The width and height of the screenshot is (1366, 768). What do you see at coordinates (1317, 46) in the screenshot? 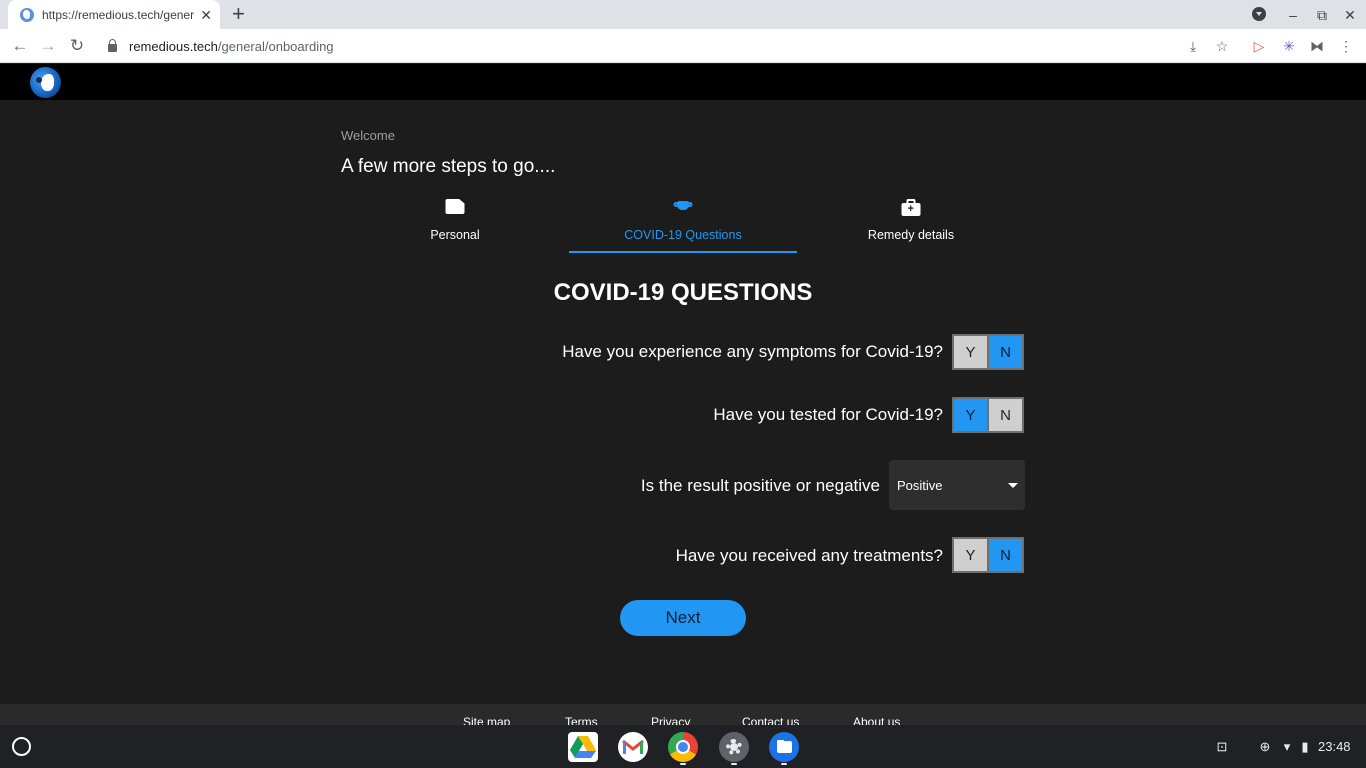
I see `extensions-puzzle-icon: ⧓` at bounding box center [1317, 46].